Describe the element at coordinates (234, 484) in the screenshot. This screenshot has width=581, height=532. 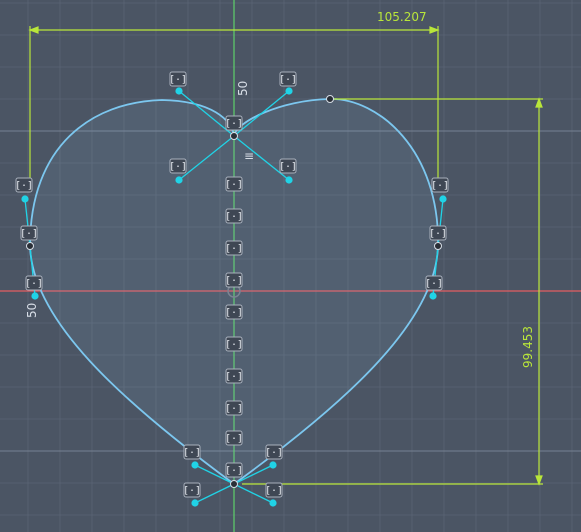
I see `node-bottom` at that location.